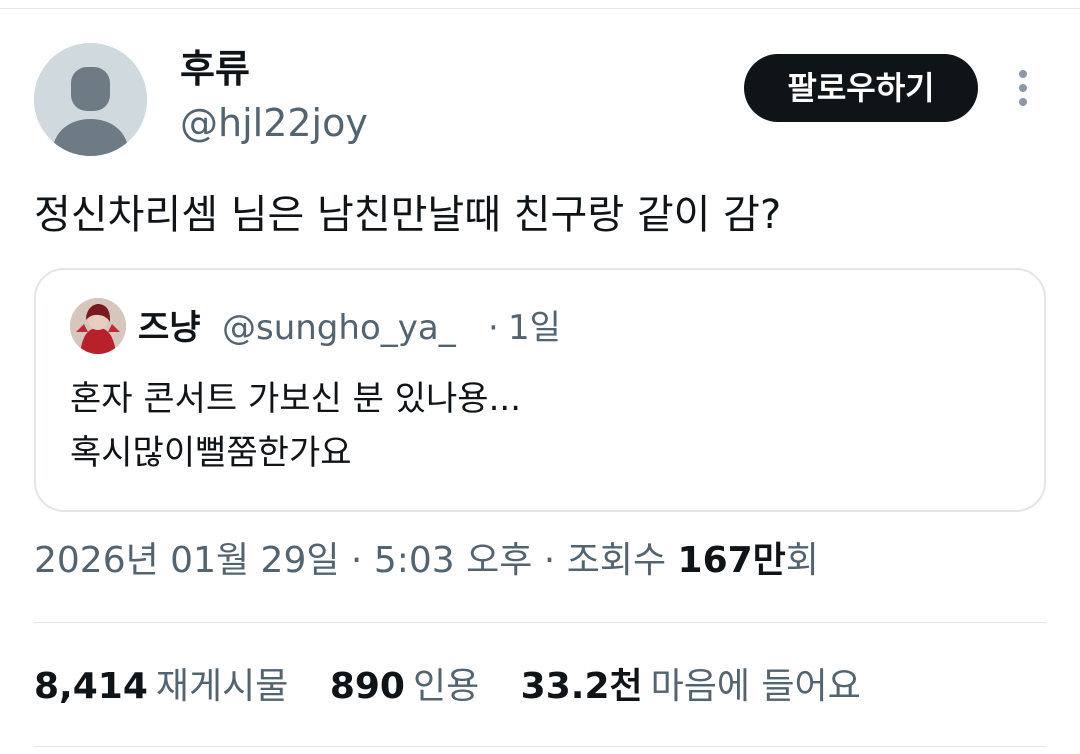 Image resolution: width=1080 pixels, height=754 pixels. I want to click on tweet-metadata: 2026년 01월 29일 · 5:03 오후 · 조회수 167만회, so click(426, 561).